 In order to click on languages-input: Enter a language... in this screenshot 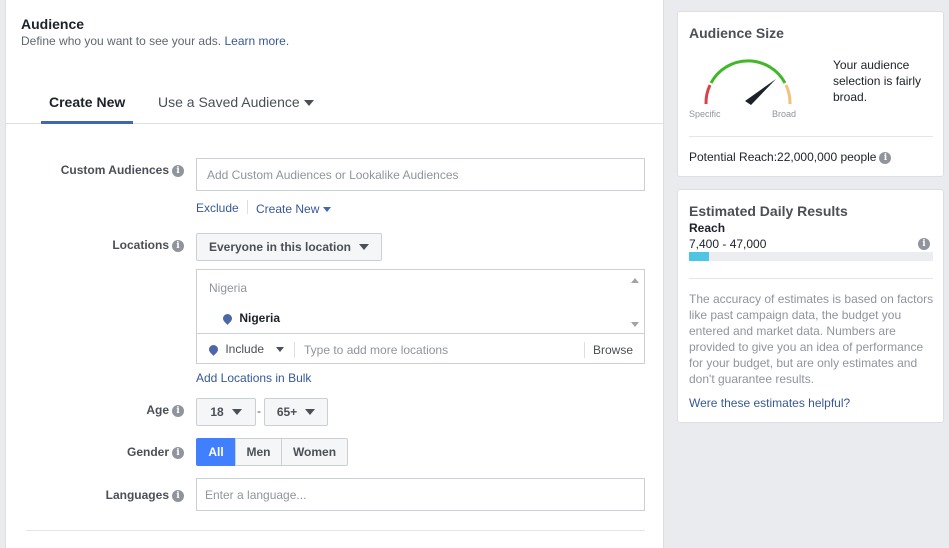, I will do `click(420, 494)`.